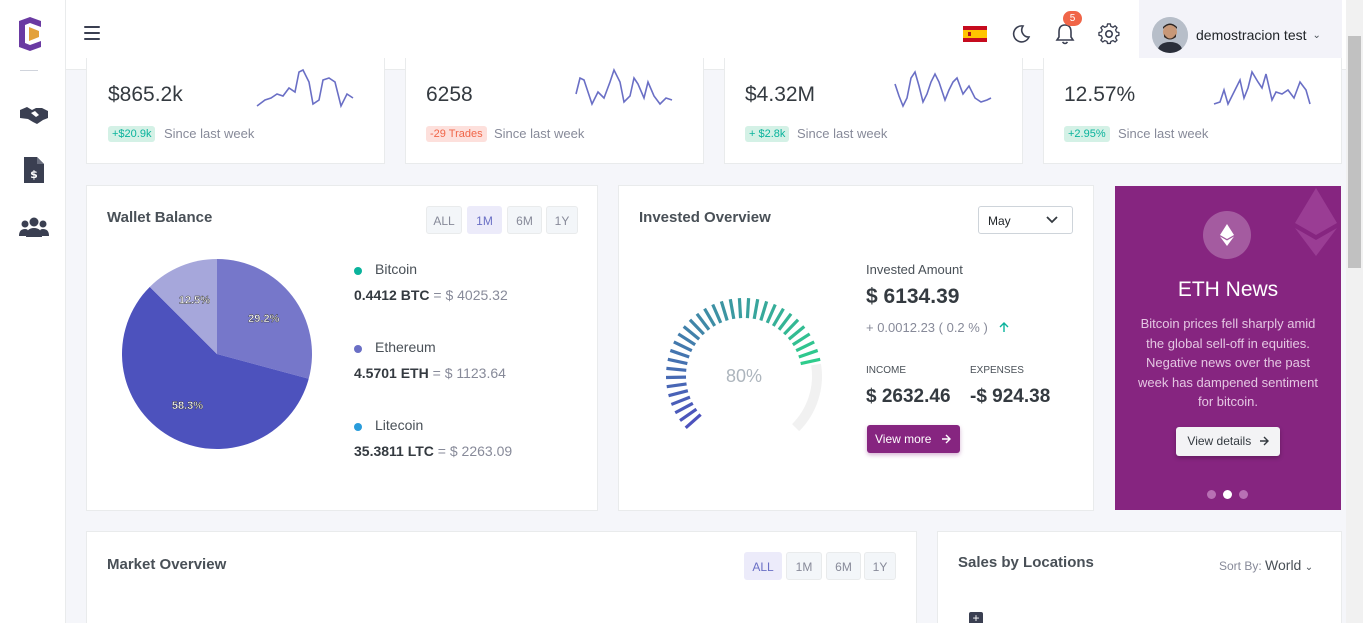 The height and width of the screenshot is (623, 1363). What do you see at coordinates (927, 327) in the screenshot?
I see `invested-change-text: + 0.0012.23 ( 0.2 % )` at bounding box center [927, 327].